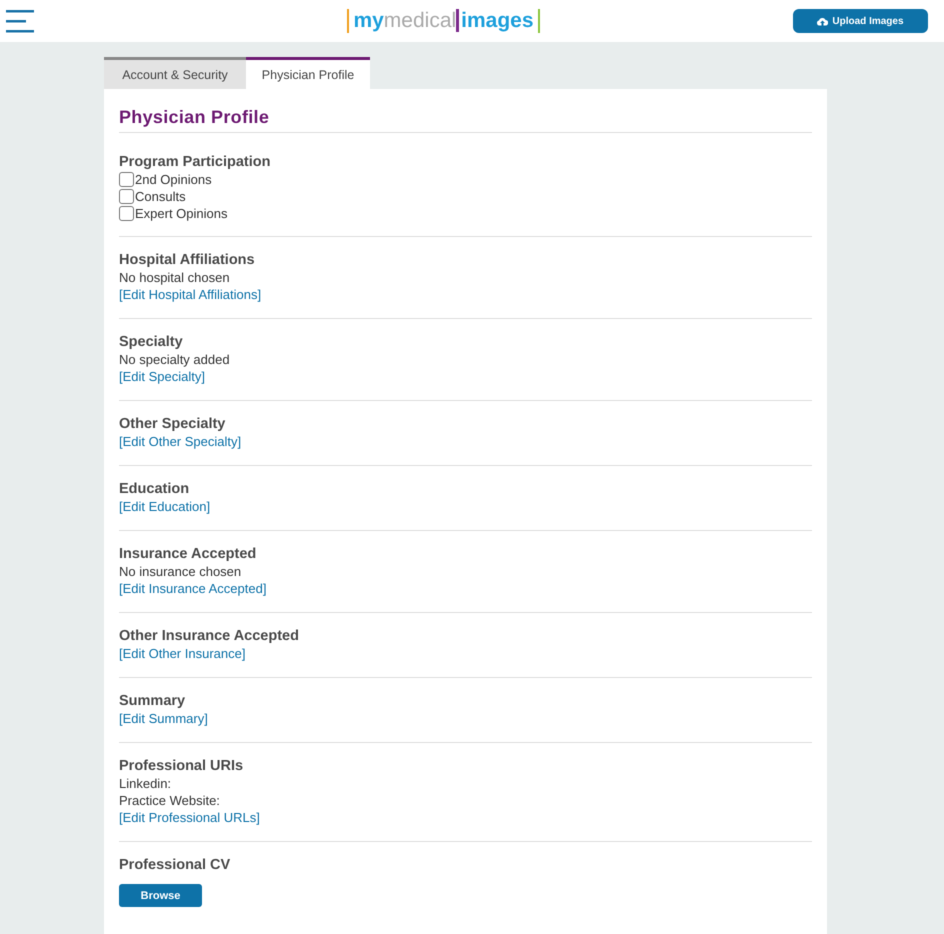 The height and width of the screenshot is (934, 944). What do you see at coordinates (180, 441) in the screenshot?
I see `edit-link: [Edit Other Specialty]` at bounding box center [180, 441].